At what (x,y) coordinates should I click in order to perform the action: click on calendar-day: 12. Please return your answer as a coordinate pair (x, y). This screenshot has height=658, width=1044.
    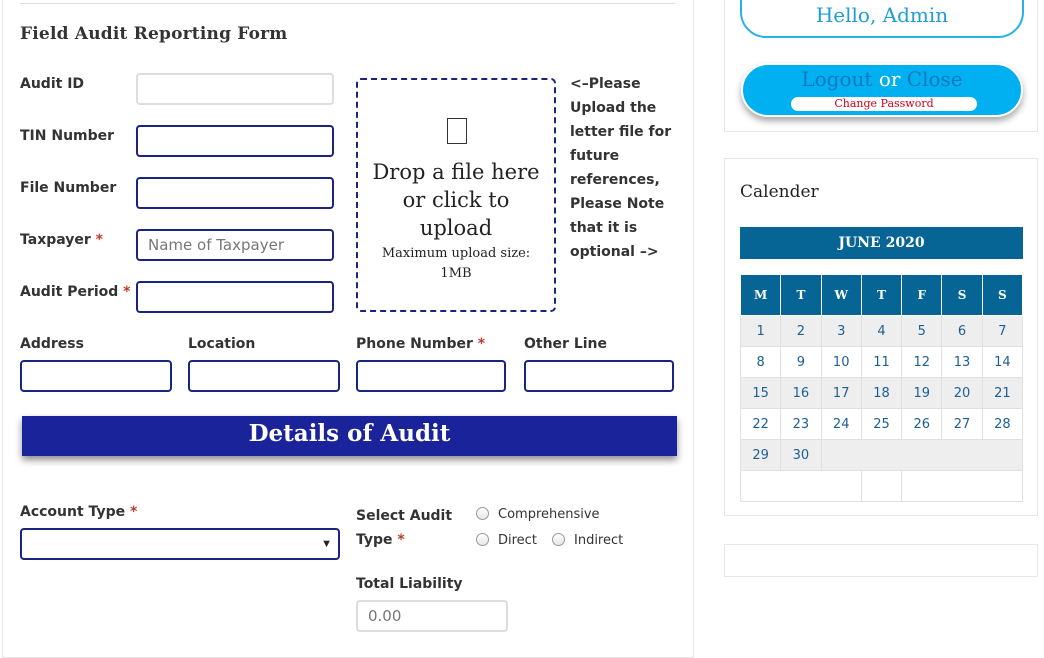
    Looking at the image, I should click on (922, 362).